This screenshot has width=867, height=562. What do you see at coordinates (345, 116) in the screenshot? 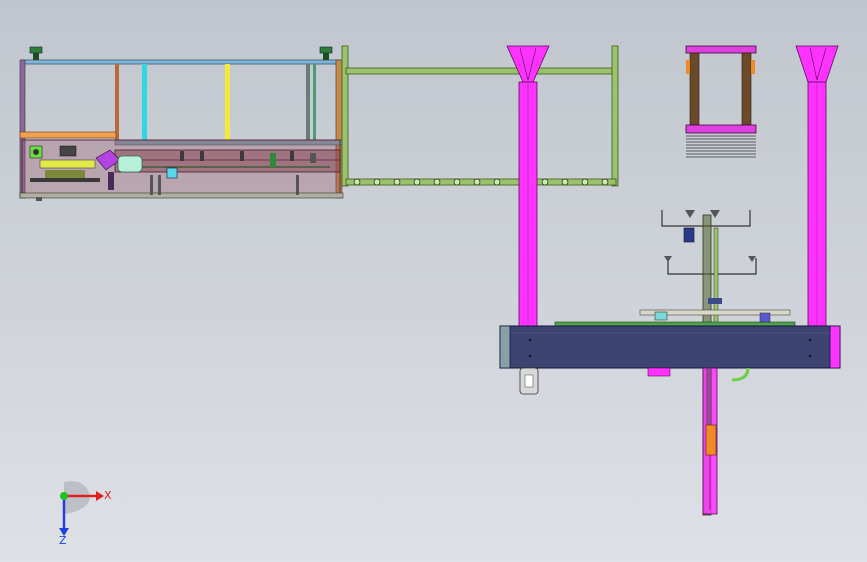
I see `green-frame-left-post` at bounding box center [345, 116].